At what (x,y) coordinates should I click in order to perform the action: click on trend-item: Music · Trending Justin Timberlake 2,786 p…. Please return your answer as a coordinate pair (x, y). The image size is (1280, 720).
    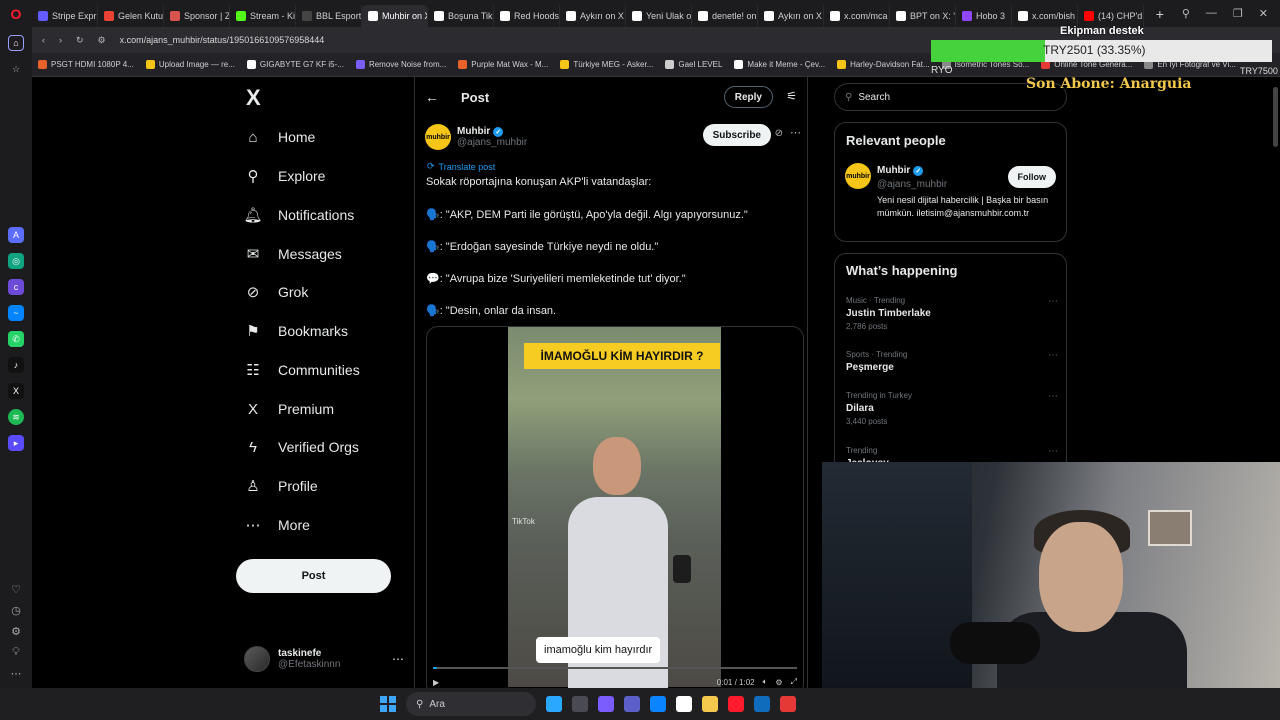
    Looking at the image, I should click on (952, 313).